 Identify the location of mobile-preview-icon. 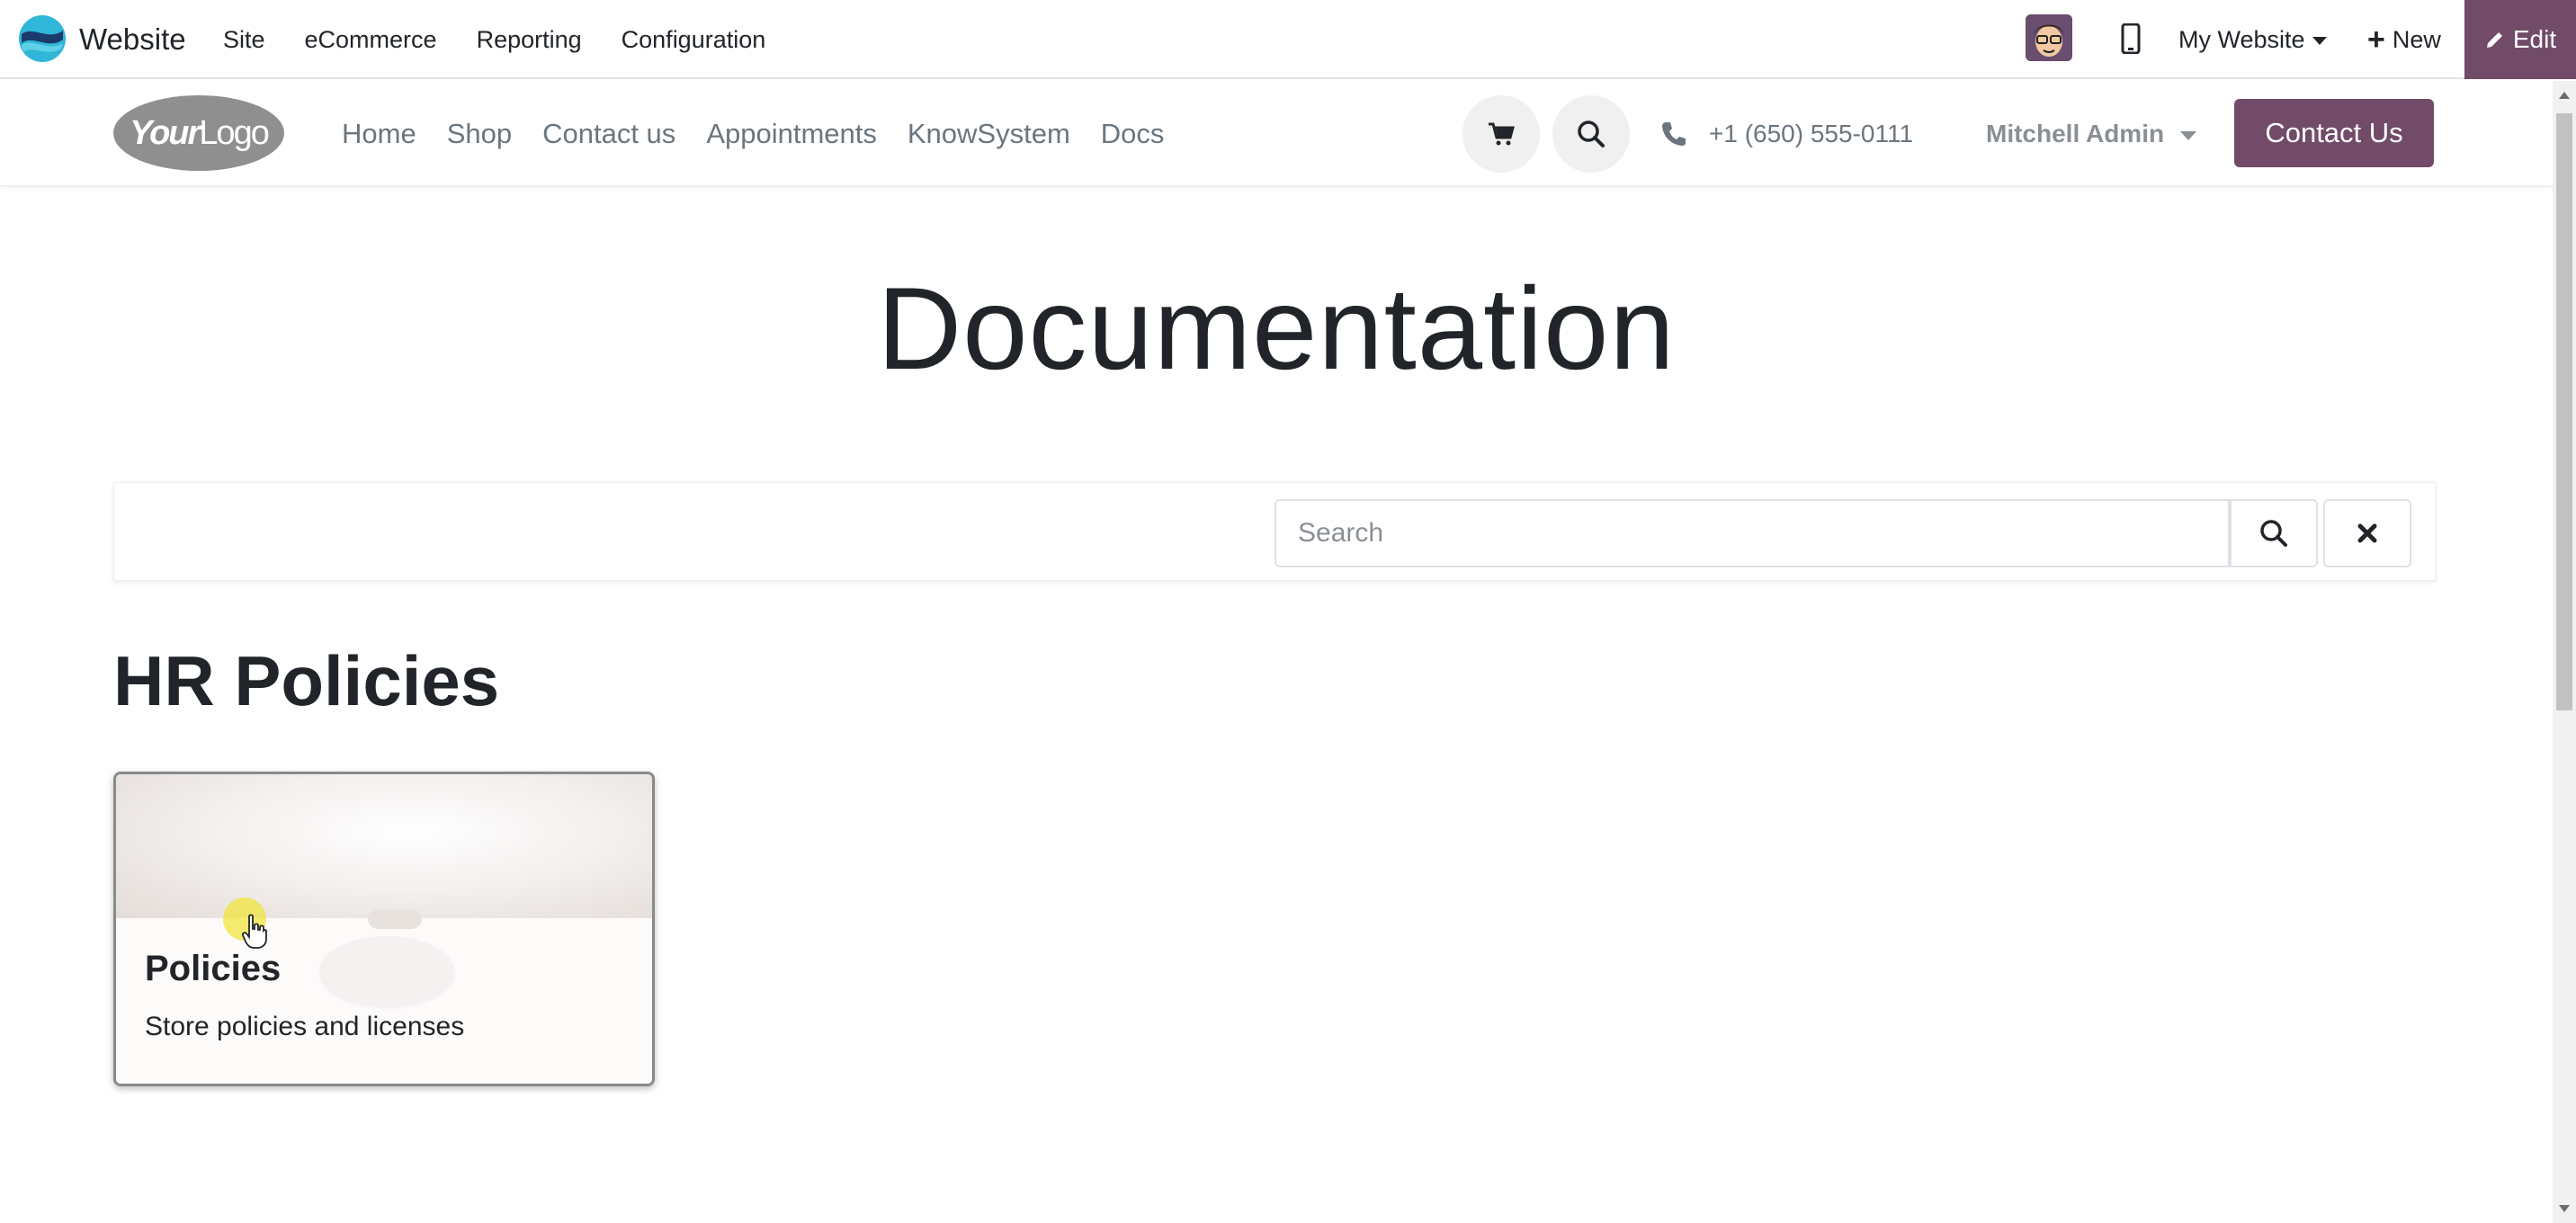
(2131, 38).